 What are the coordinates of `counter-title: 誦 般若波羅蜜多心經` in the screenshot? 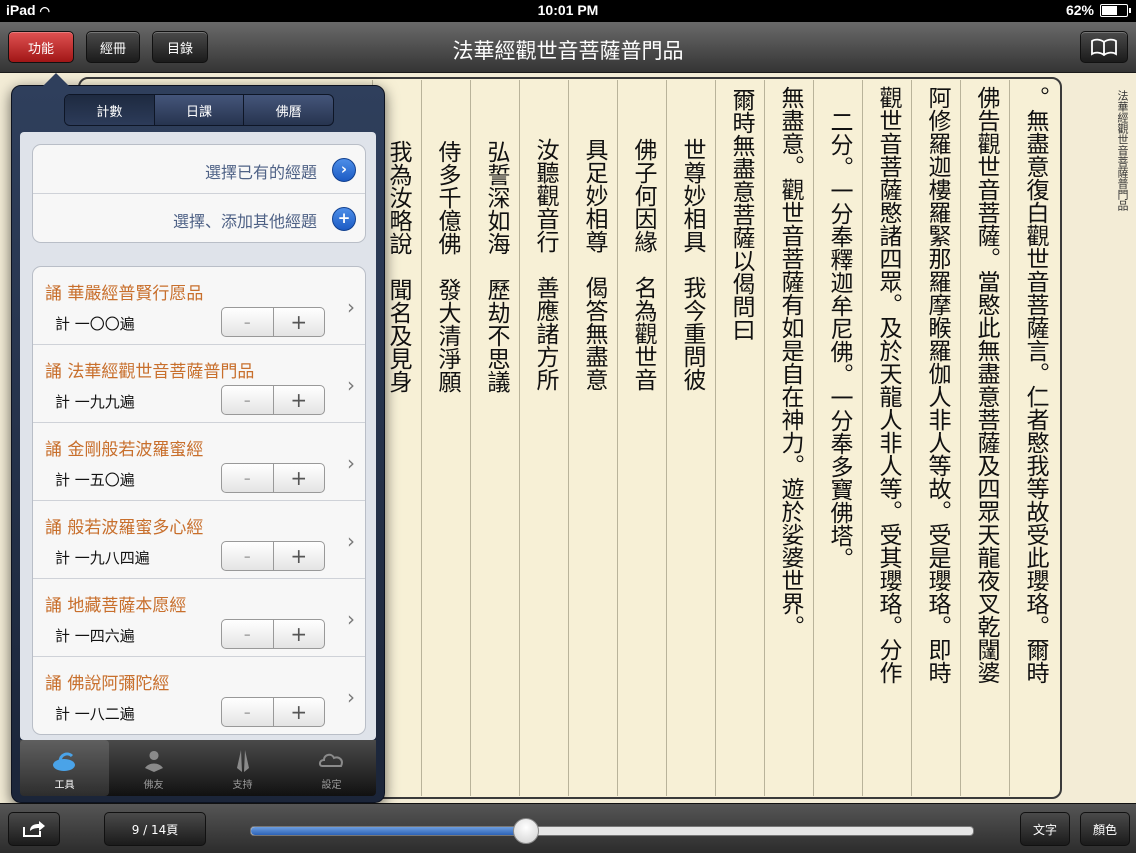 It's located at (124, 528).